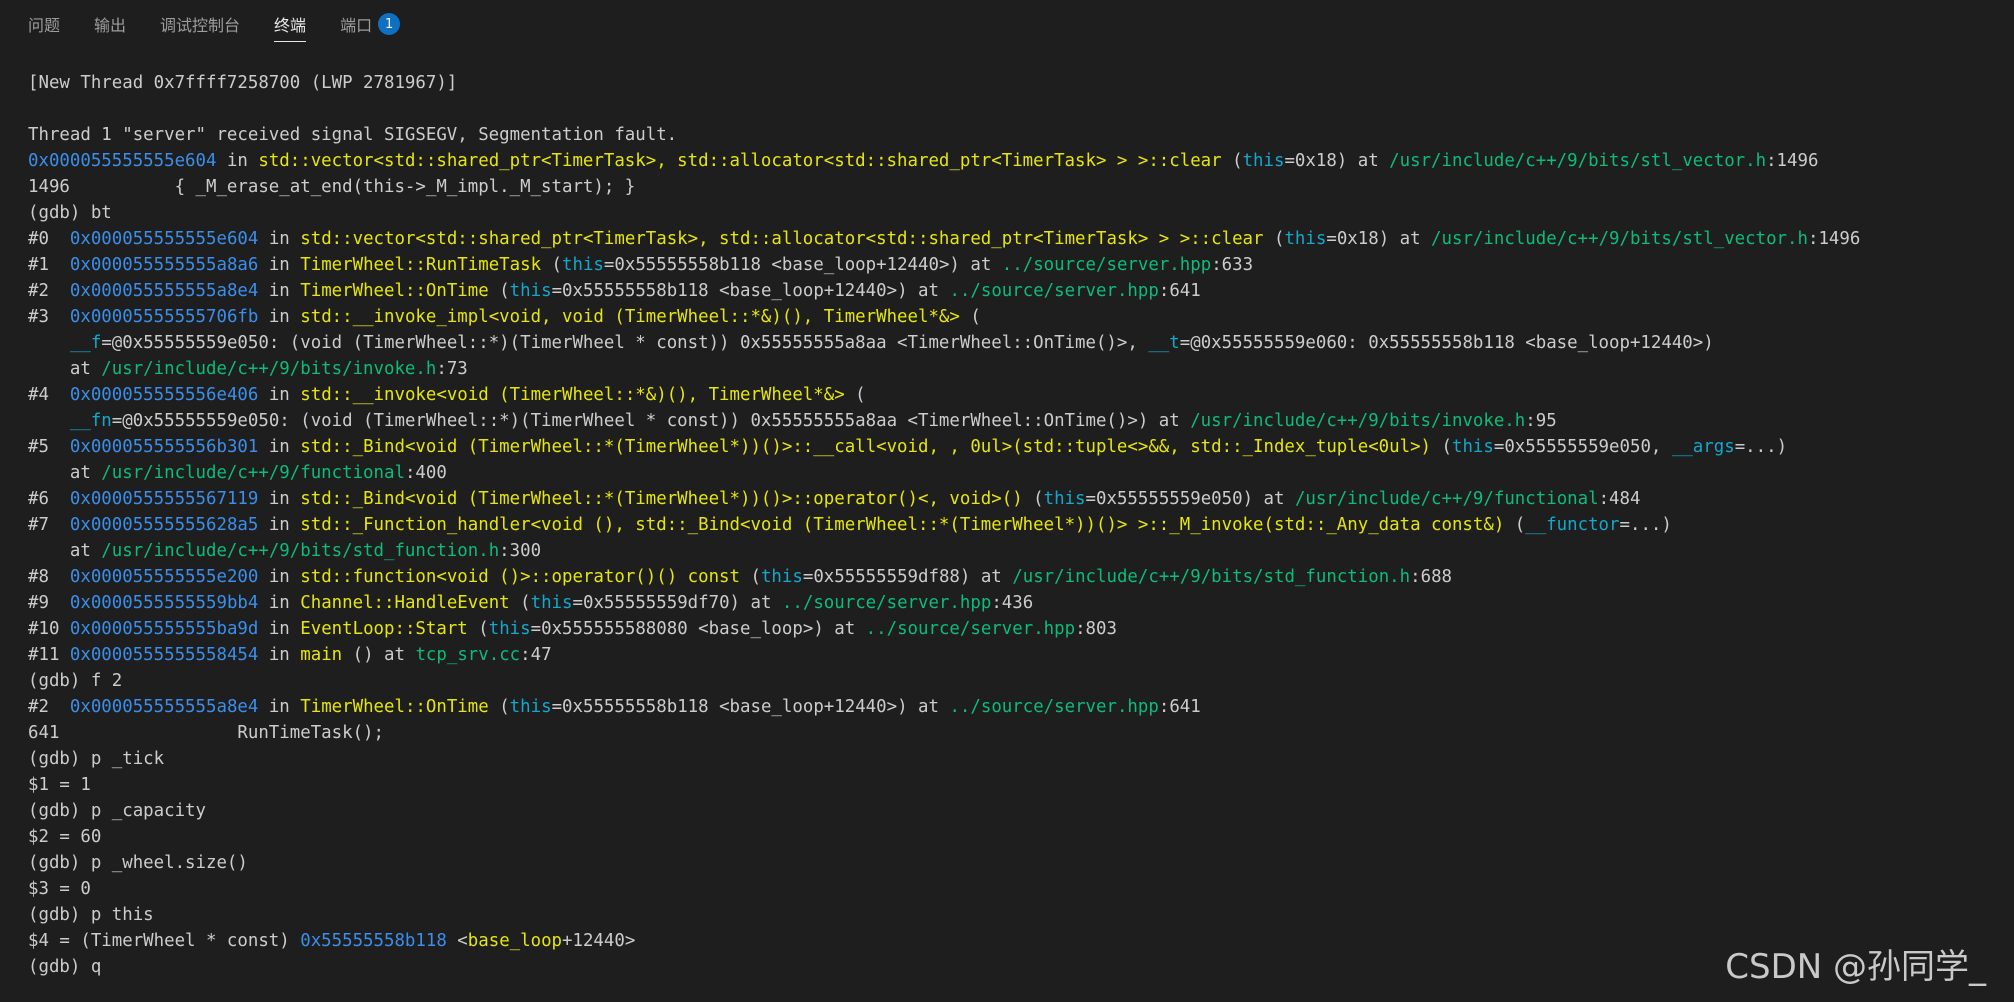 Image resolution: width=2014 pixels, height=1002 pixels. Describe the element at coordinates (1096, 629) in the screenshot. I see `terminal-text: :803` at that location.